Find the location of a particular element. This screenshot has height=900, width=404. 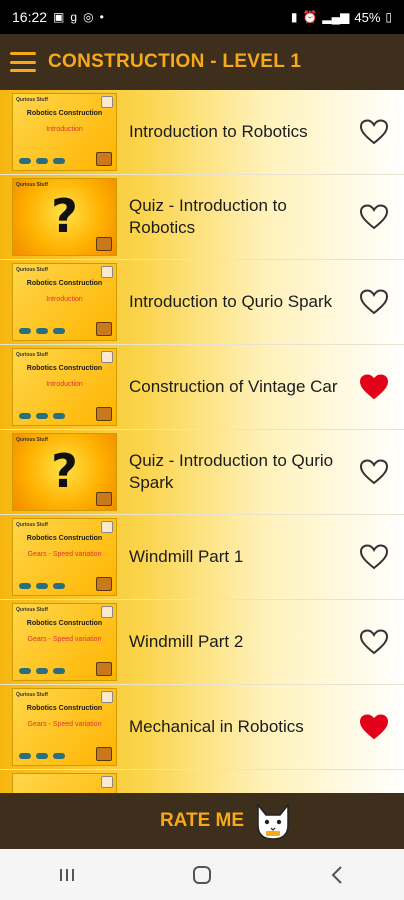

battery-level: 45% is located at coordinates (367, 17).